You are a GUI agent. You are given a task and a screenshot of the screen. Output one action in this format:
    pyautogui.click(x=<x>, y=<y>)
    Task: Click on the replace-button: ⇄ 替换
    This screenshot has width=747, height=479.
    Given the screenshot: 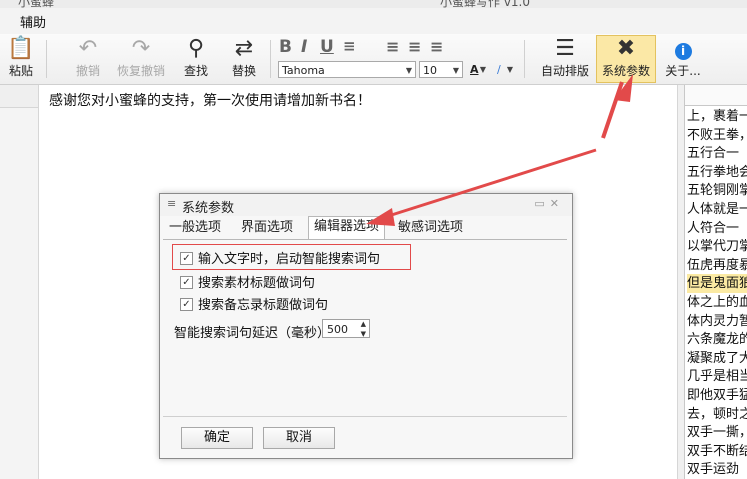 What is the action you would take?
    pyautogui.click(x=244, y=59)
    